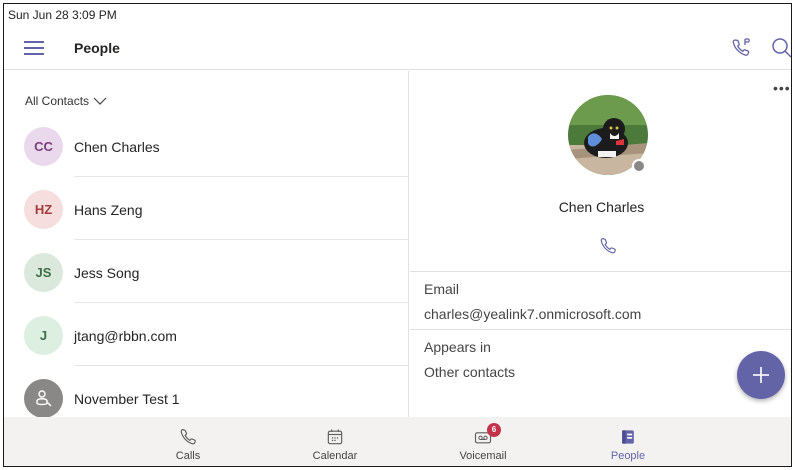 The height and width of the screenshot is (470, 795). I want to click on status-datetime: Sun Jun 28 3:09 PM, so click(62, 15).